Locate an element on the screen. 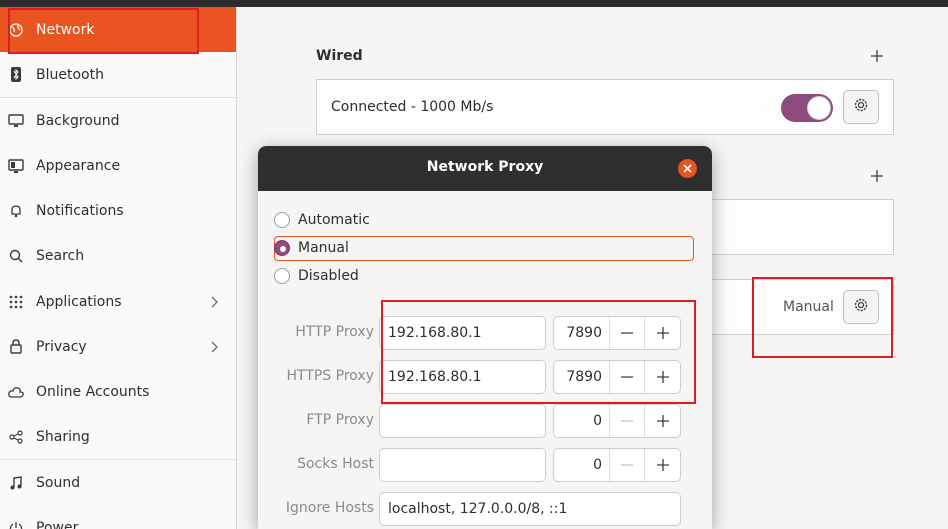  sidebar-item-online-accounts: Online Accounts is located at coordinates (118, 391).